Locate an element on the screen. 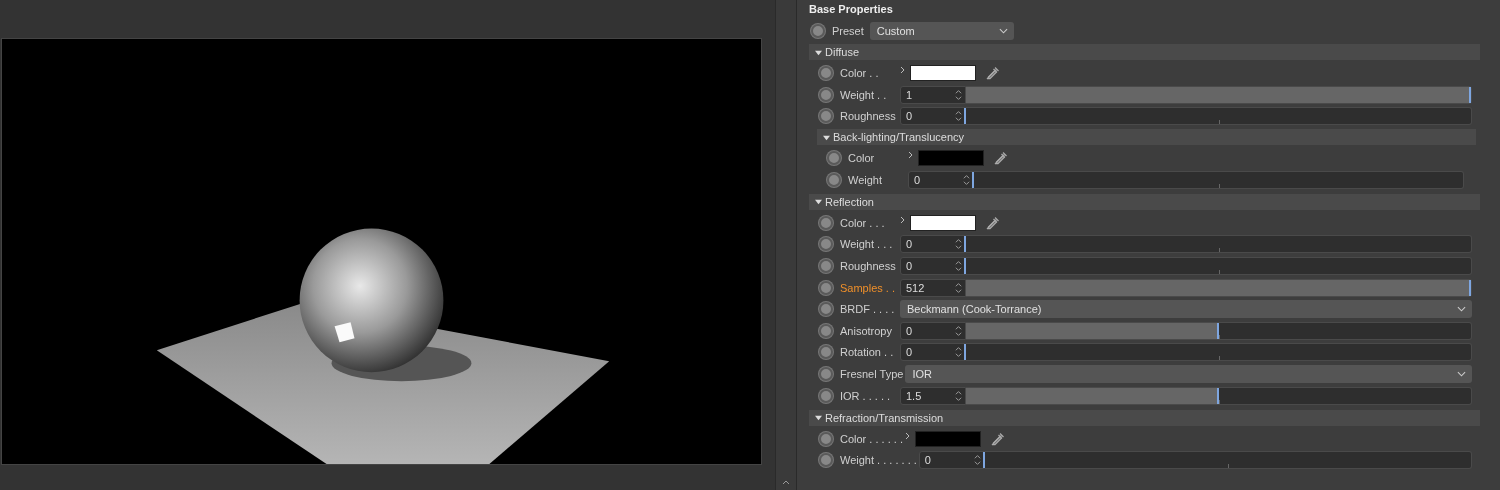 This screenshot has height=490, width=1500. section-header: Back-lighting/Translucency is located at coordinates (1146, 137).